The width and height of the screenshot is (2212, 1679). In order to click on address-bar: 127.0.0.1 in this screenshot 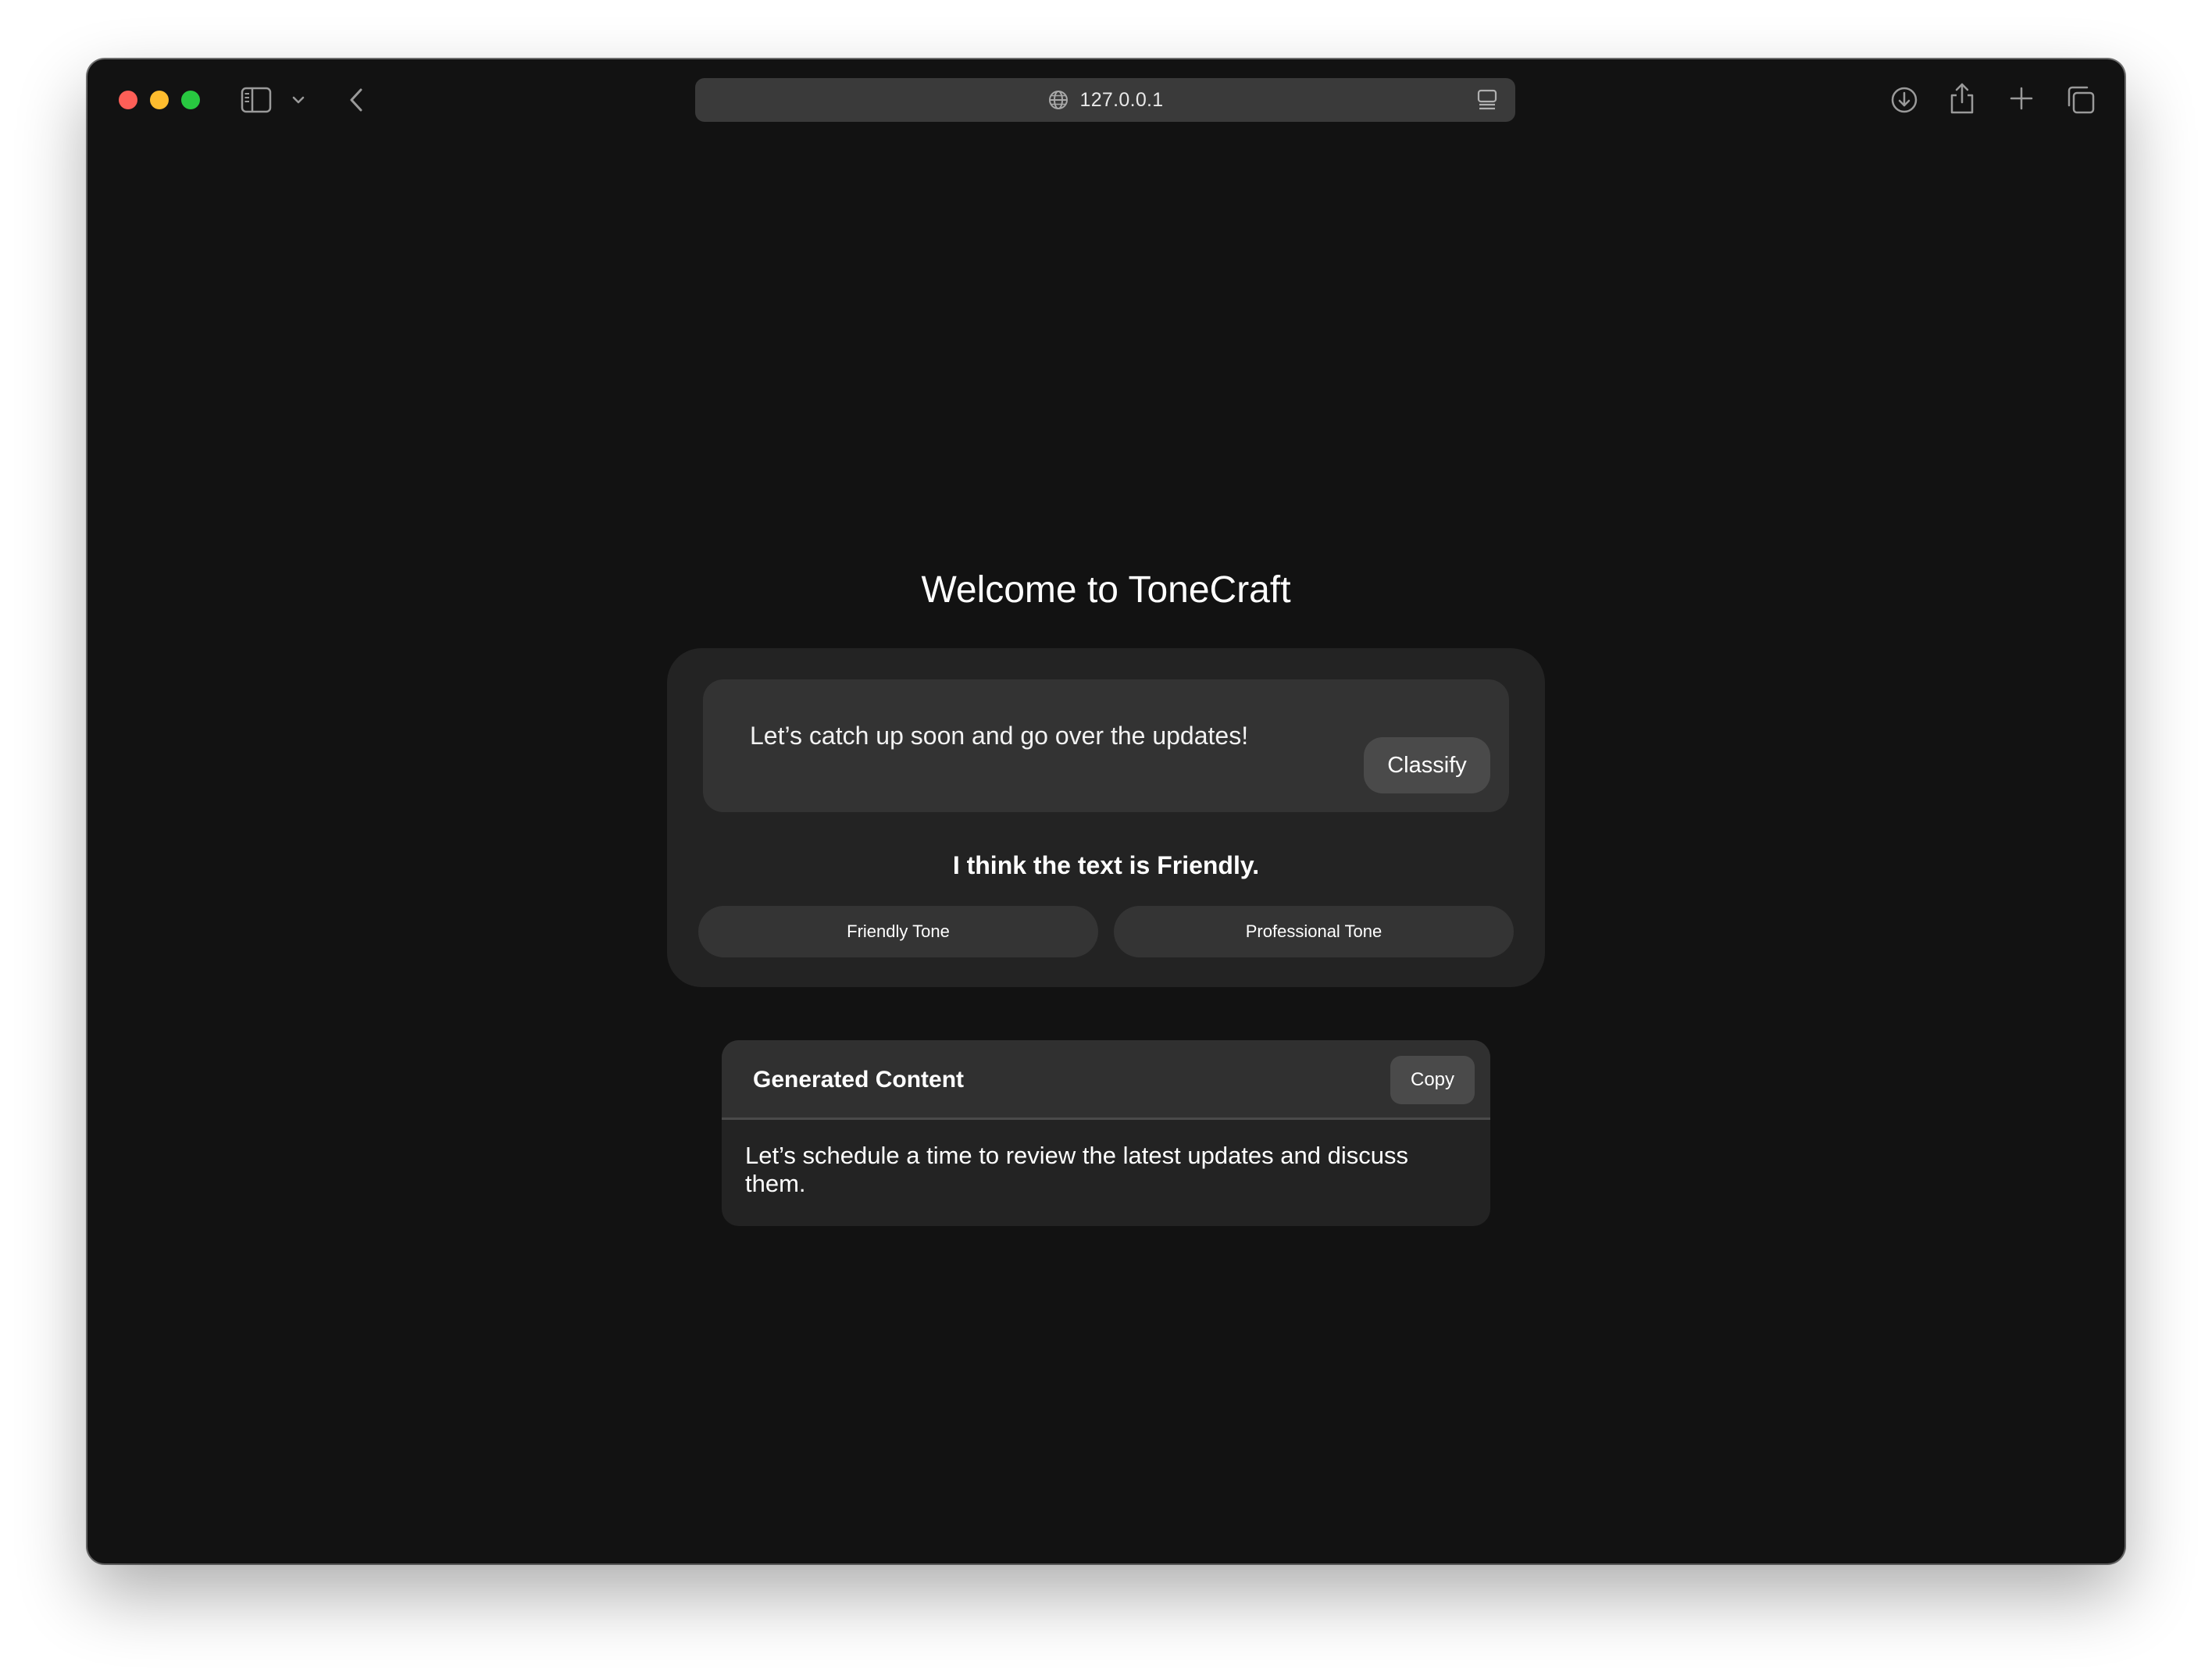, I will do `click(1105, 100)`.